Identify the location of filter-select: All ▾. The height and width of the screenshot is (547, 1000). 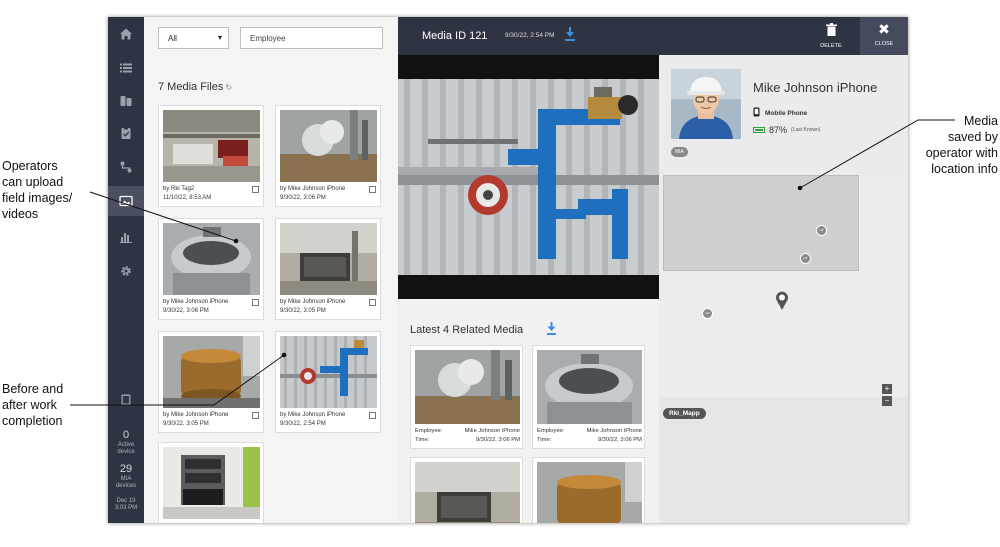
(193, 38).